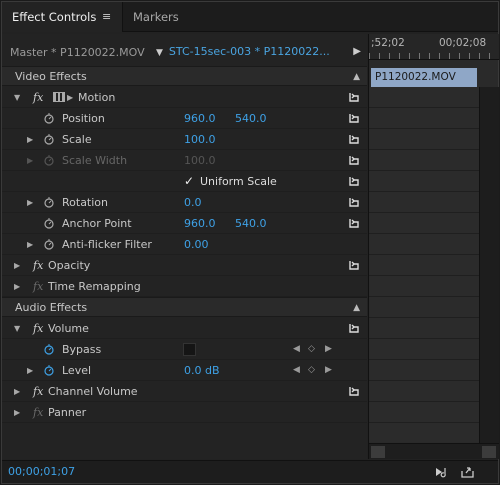 Image resolution: width=500 pixels, height=485 pixels. I want to click on position-x-value: 960.0, so click(200, 118).